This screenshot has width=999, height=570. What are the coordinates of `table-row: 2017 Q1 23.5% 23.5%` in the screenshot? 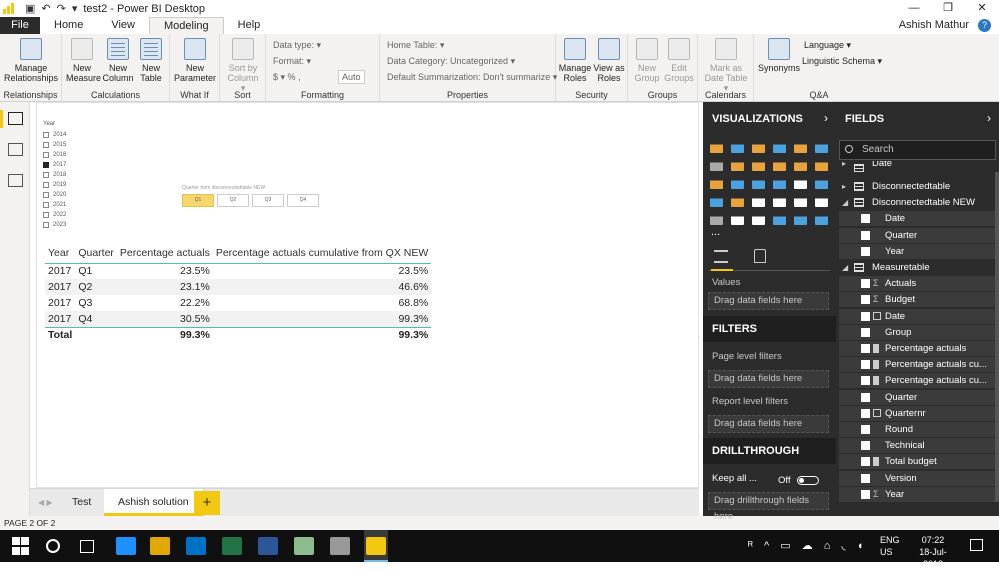 It's located at (238, 271).